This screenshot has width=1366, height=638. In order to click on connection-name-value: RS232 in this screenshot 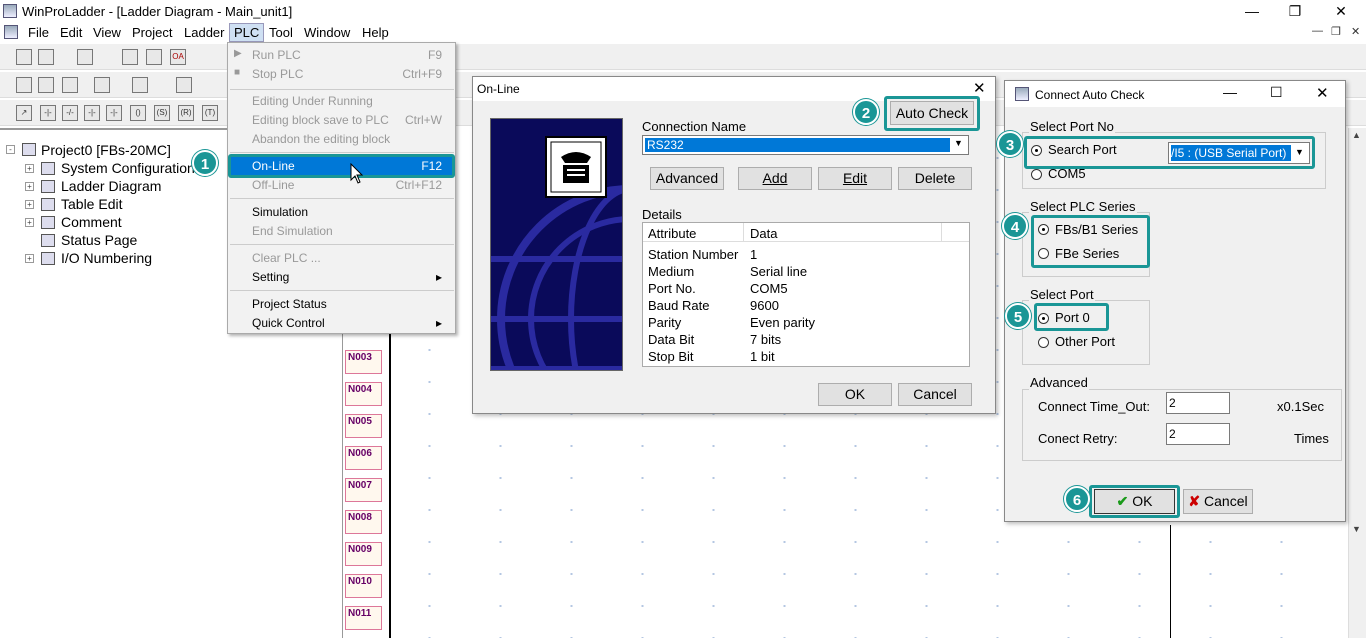, I will do `click(797, 145)`.